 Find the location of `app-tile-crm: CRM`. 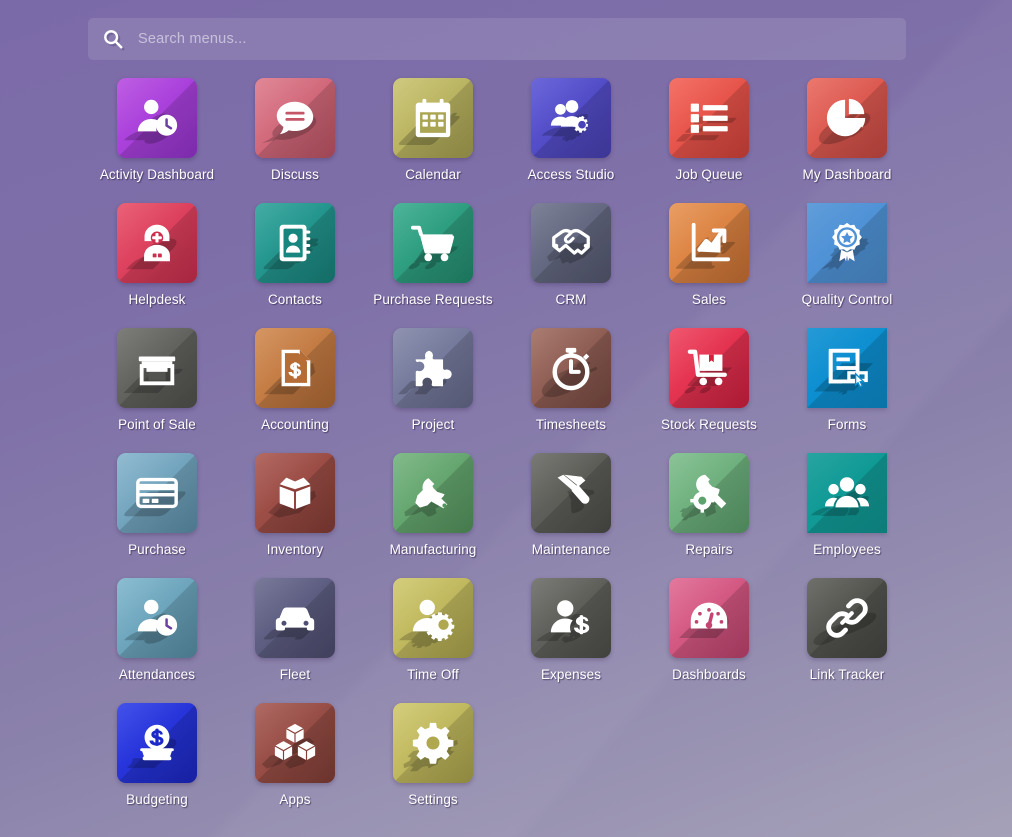

app-tile-crm: CRM is located at coordinates (571, 265).